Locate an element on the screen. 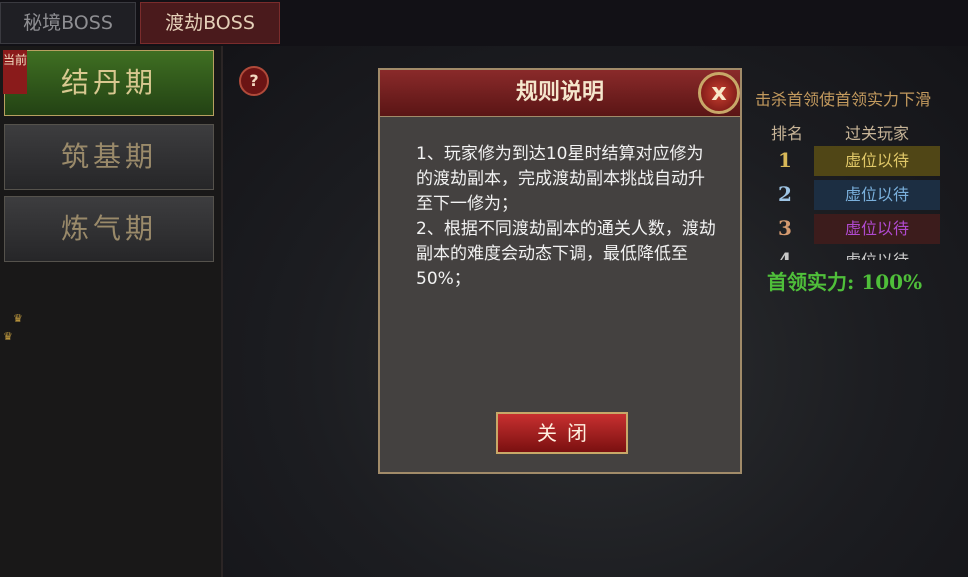 The width and height of the screenshot is (968, 577). realm-item-lianqi: 炼气期 is located at coordinates (109, 229).